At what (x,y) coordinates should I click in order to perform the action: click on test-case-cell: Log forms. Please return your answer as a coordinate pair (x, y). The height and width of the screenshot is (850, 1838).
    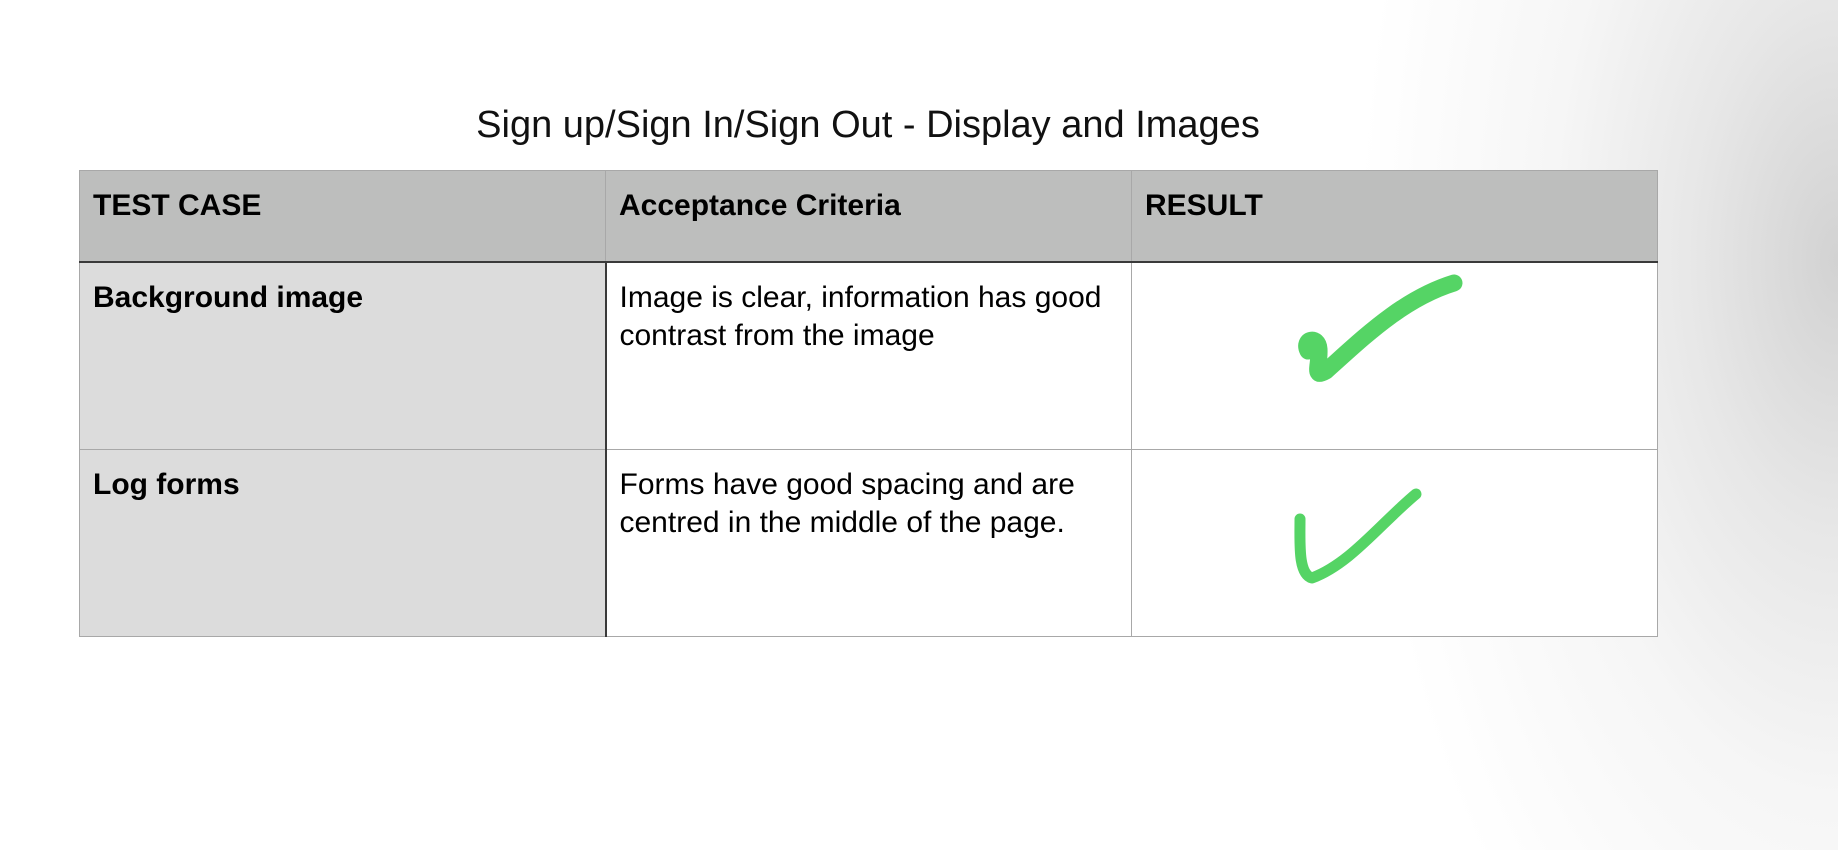
    Looking at the image, I should click on (343, 543).